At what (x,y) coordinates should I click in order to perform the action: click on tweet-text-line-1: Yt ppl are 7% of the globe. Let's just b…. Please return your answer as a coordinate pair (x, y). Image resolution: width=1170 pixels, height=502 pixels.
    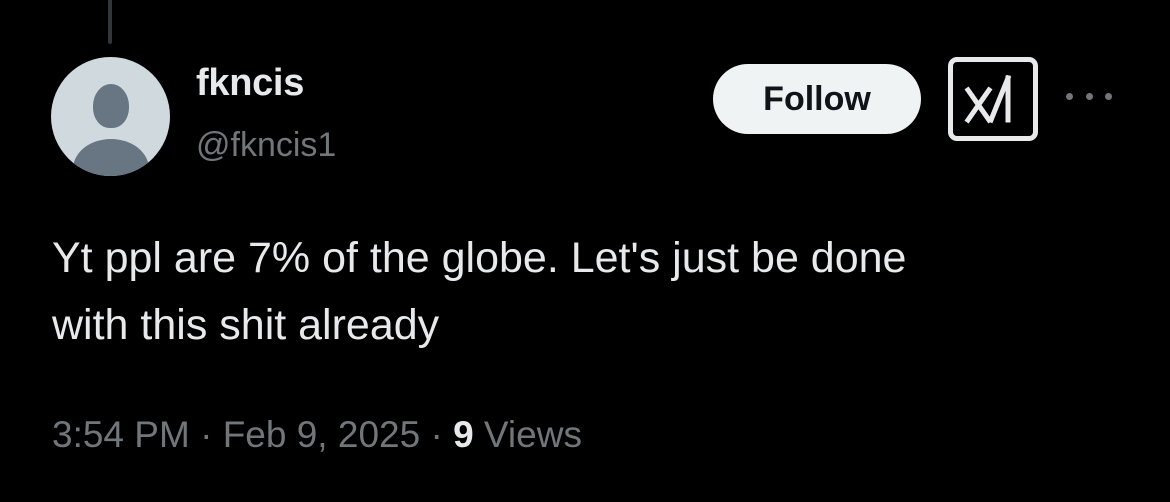
    Looking at the image, I should click on (479, 258).